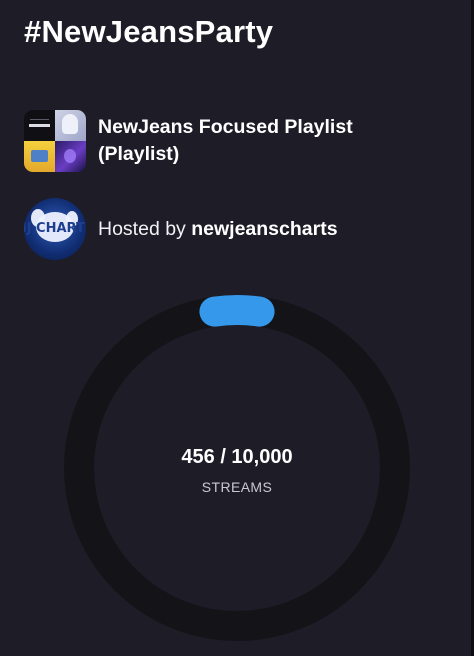 The image size is (474, 656). I want to click on playlist-row: NewJeans Focused Playlist (Playlist), so click(211, 141).